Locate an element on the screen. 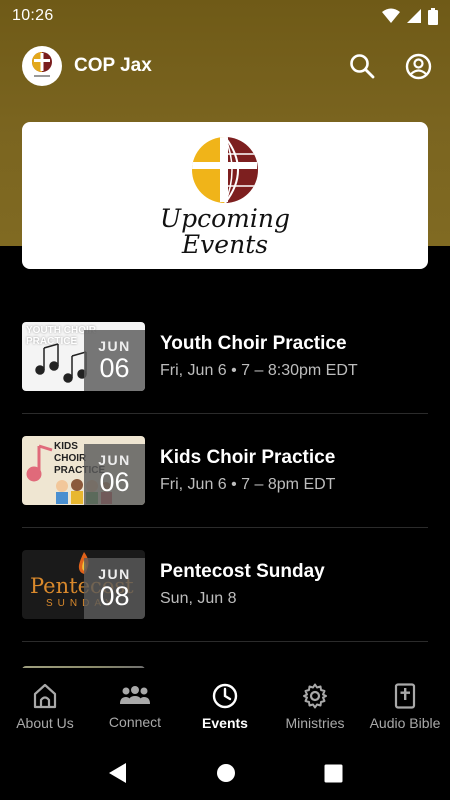 This screenshot has height=800, width=450. date-day: 08 is located at coordinates (114, 596).